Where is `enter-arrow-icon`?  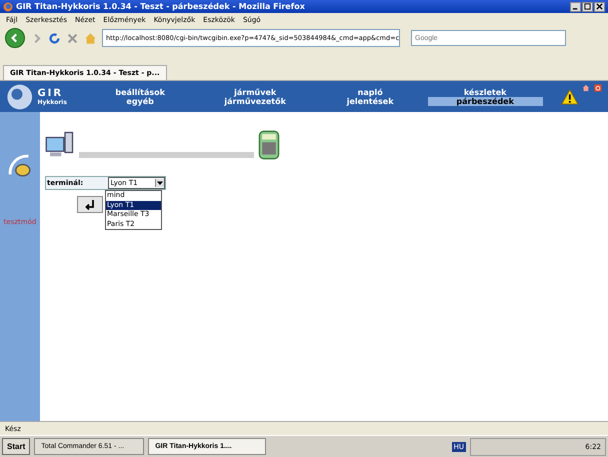
enter-arrow-icon is located at coordinates (90, 204).